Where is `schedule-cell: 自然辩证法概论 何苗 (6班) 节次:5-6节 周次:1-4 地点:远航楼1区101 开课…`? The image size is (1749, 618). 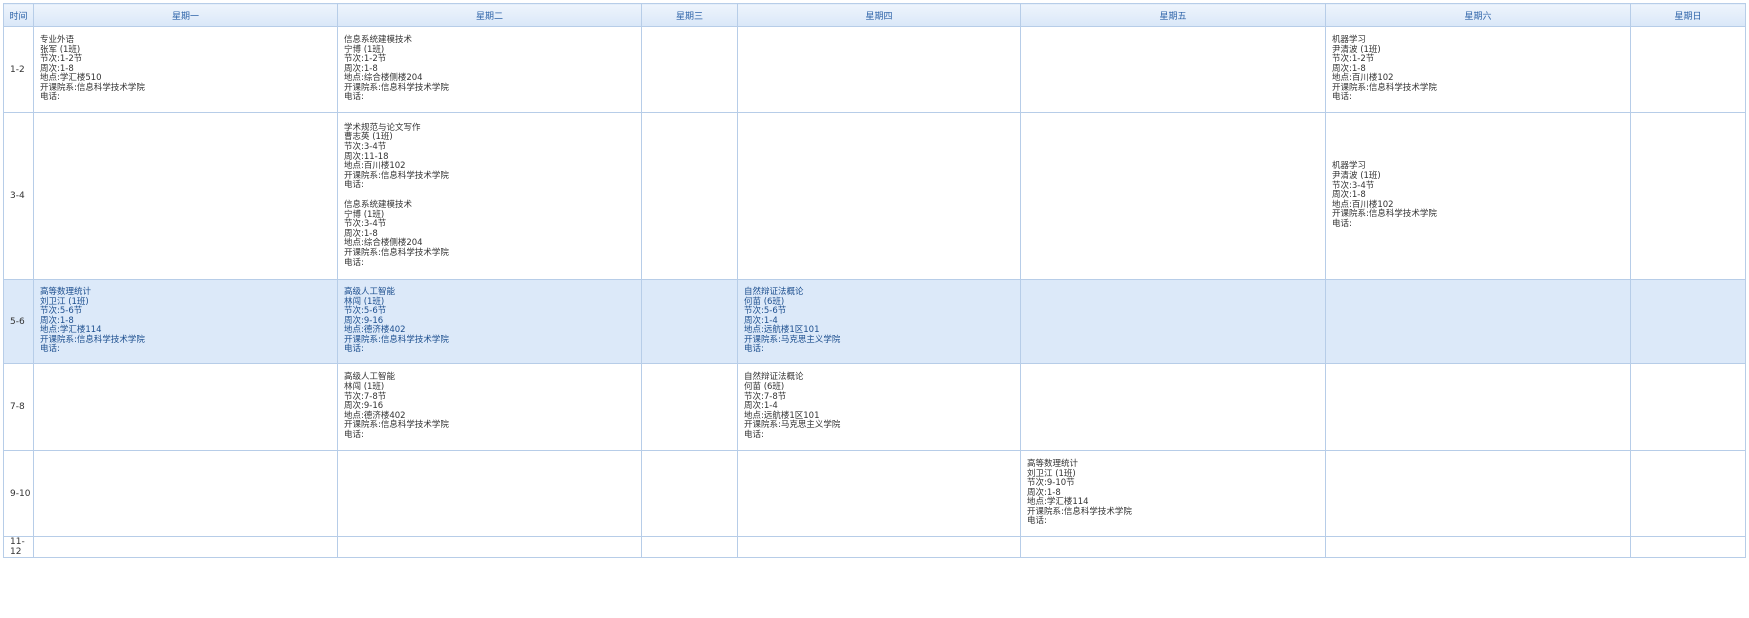 schedule-cell: 自然辩证法概论 何苗 (6班) 节次:5-6节 周次:1-4 地点:远航楼1区101 开课… is located at coordinates (879, 321).